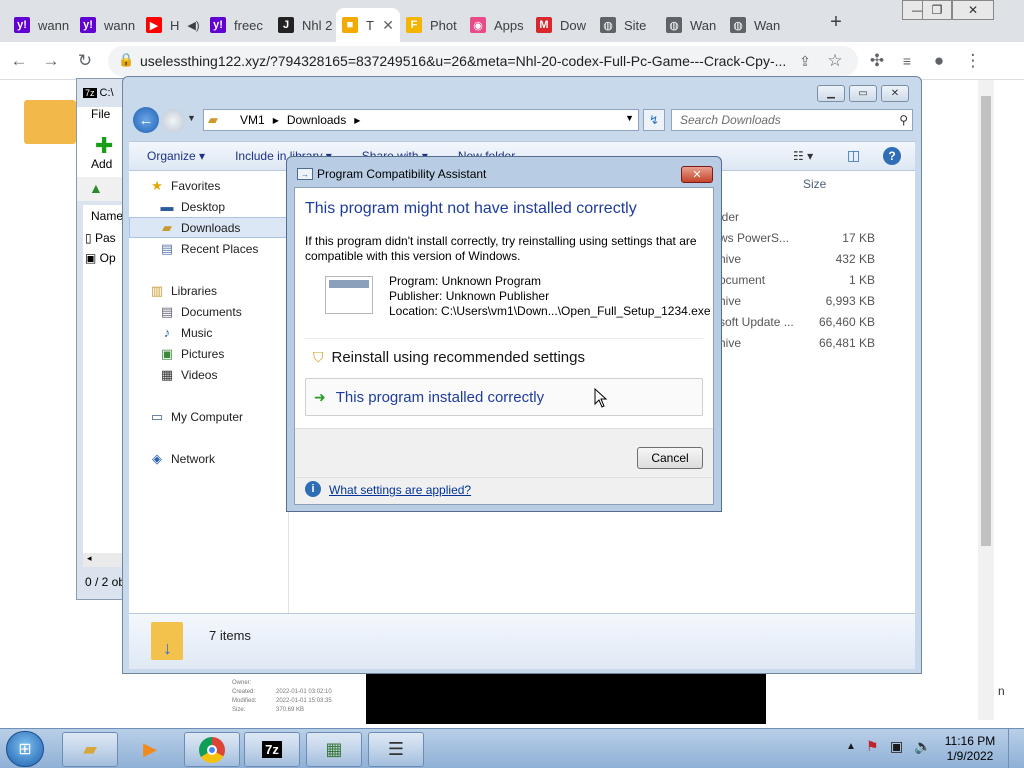  Describe the element at coordinates (272, 749) in the screenshot. I see `taskbar-7zip-icon: 7z` at that location.